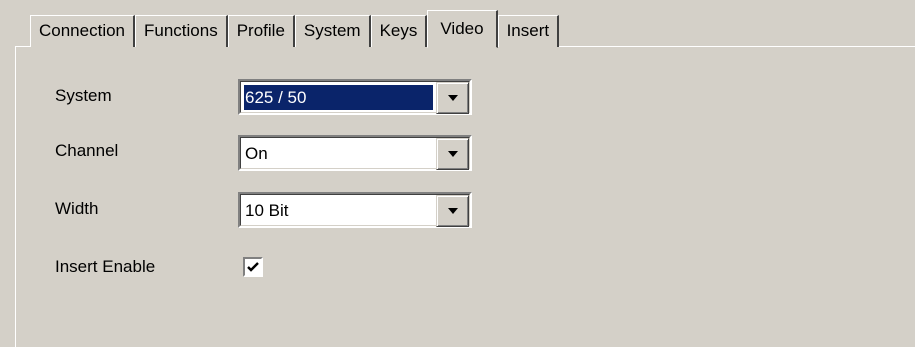 Image resolution: width=915 pixels, height=347 pixels. What do you see at coordinates (256, 153) in the screenshot?
I see `channel-select-value: On` at bounding box center [256, 153].